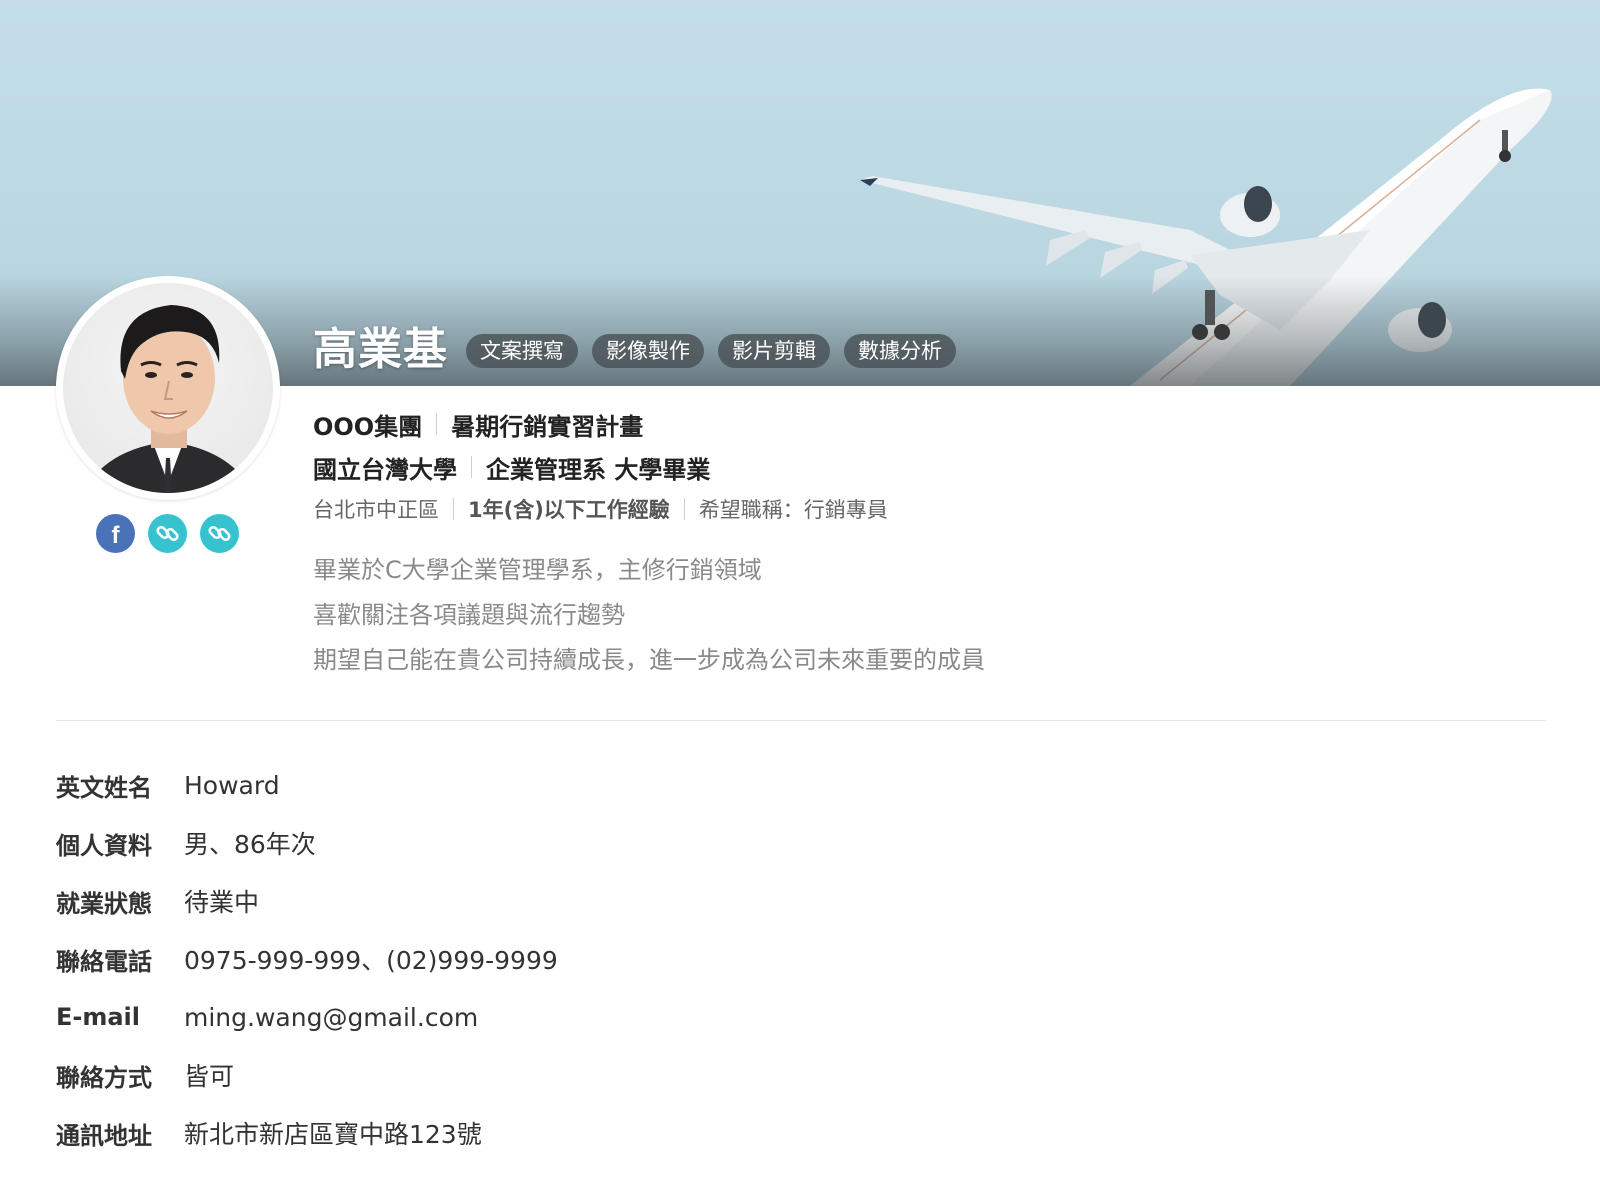 The image size is (1600, 1200). I want to click on education: 國立台灣大學 企業管理系 大學畢業, so click(600, 467).